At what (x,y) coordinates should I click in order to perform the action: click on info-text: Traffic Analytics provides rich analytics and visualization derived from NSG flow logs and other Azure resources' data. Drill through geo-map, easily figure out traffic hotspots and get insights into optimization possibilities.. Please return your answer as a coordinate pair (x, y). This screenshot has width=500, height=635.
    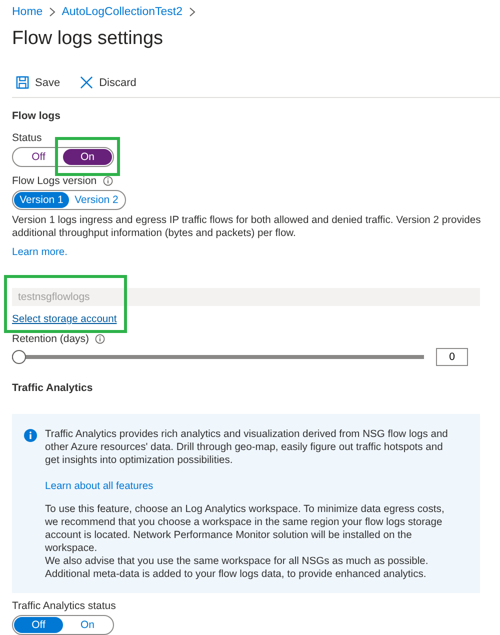
    Looking at the image, I should click on (247, 448).